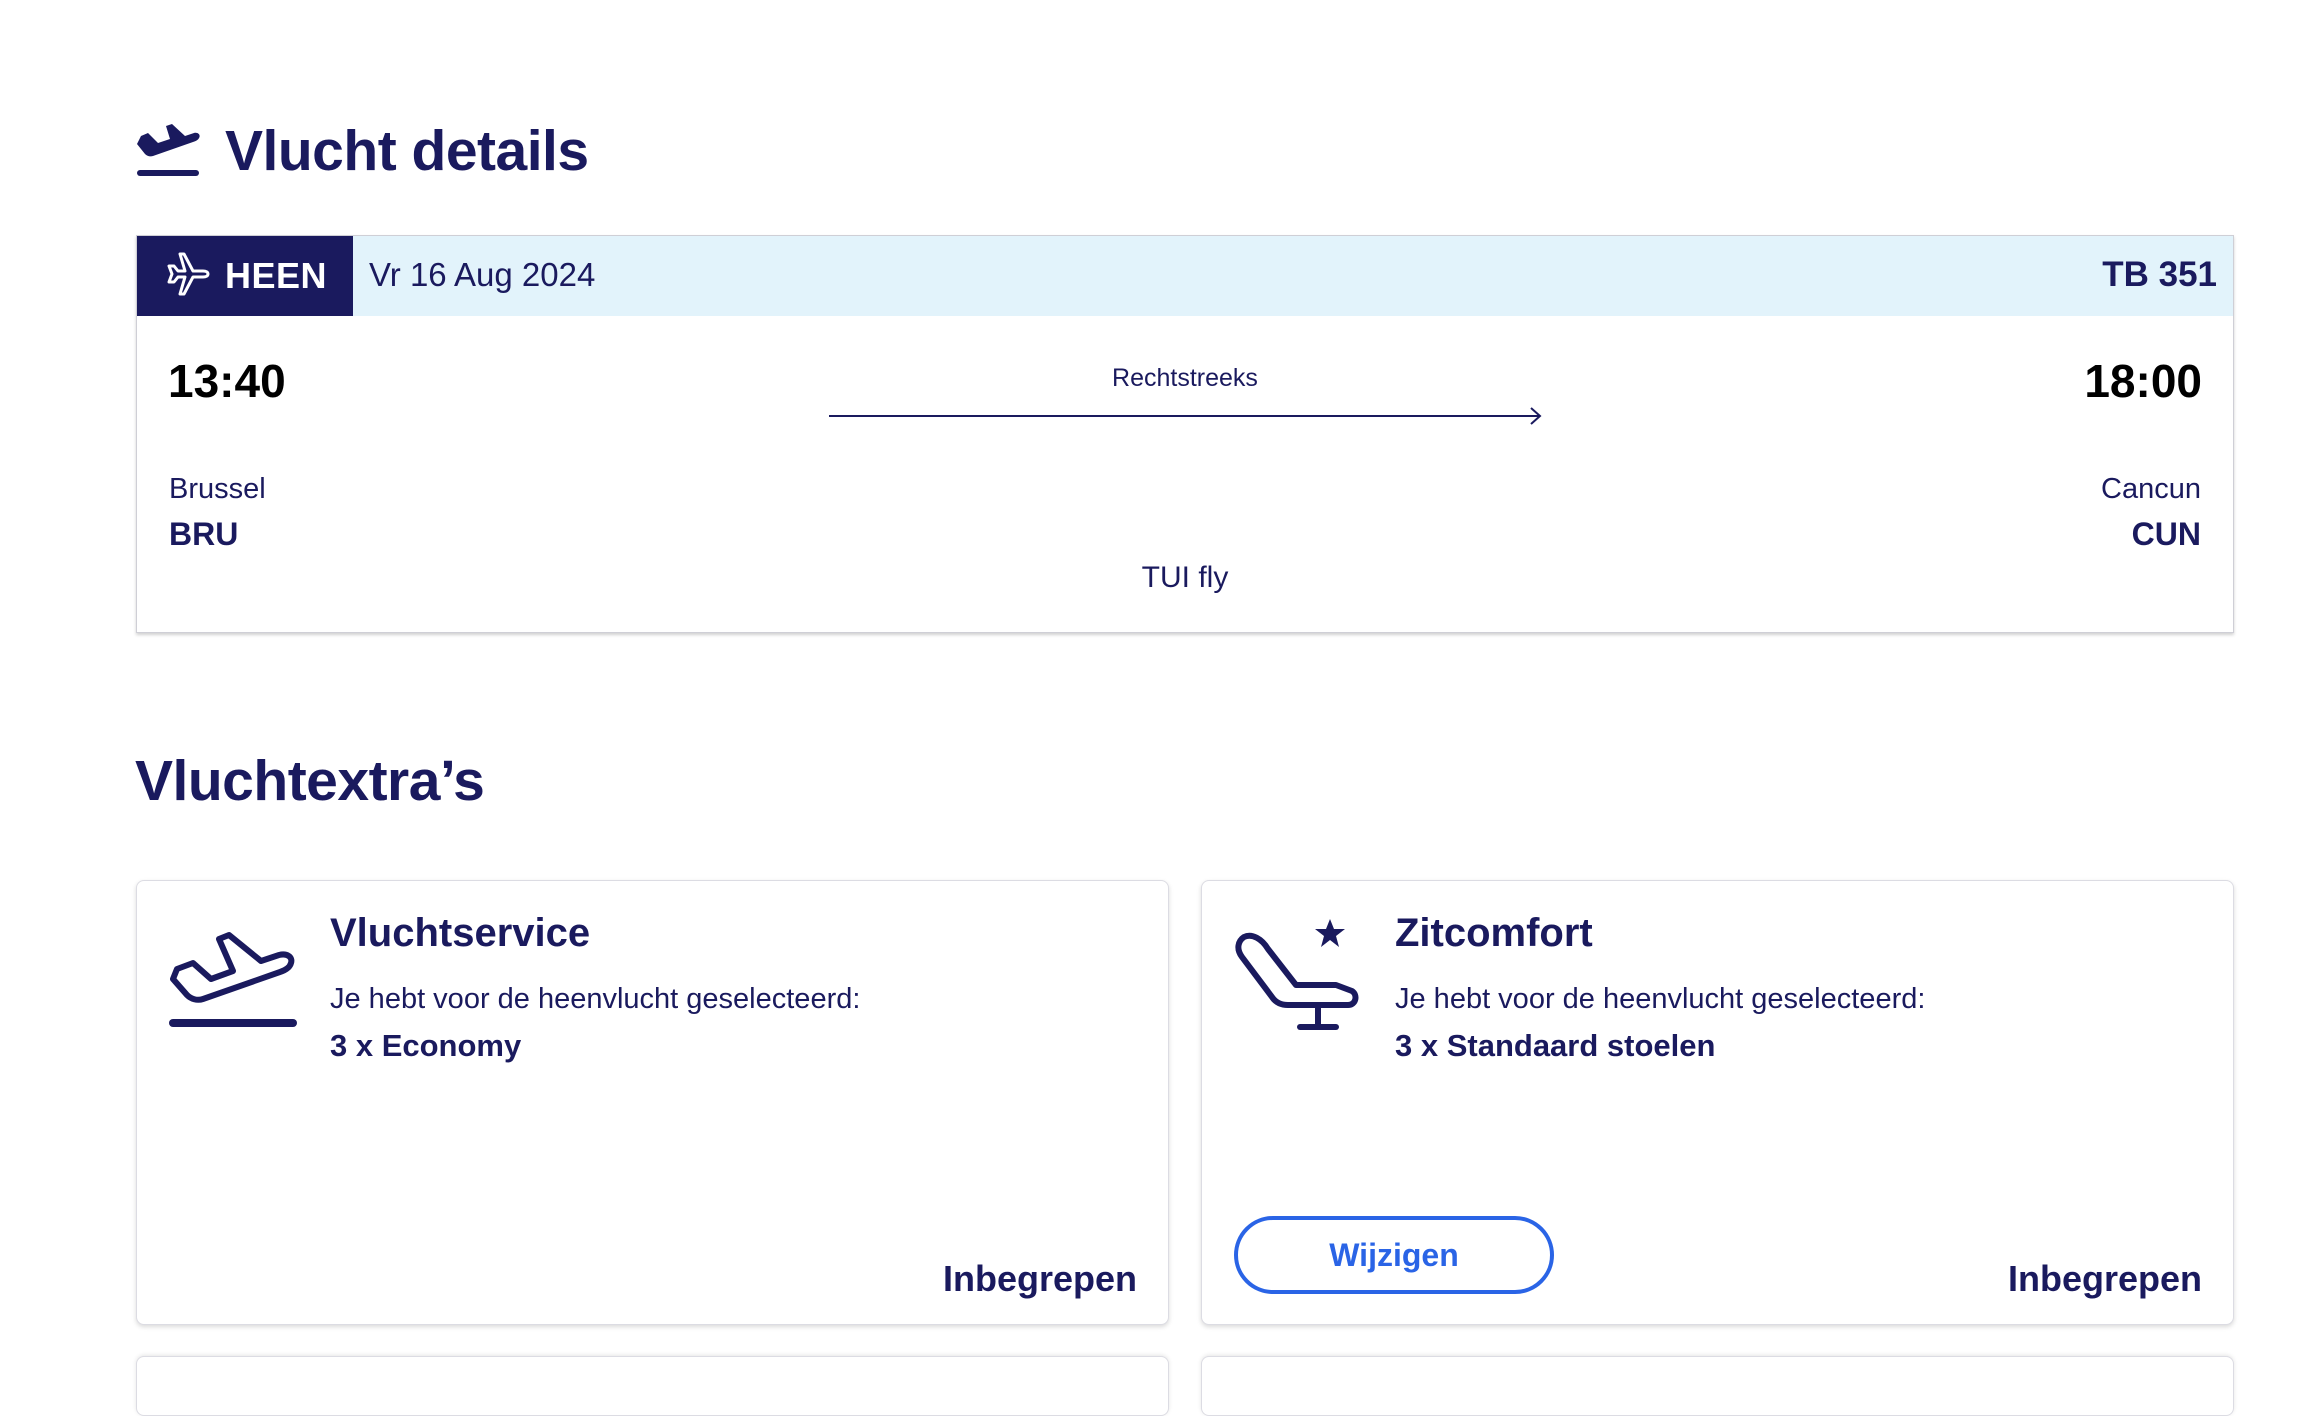 This screenshot has width=2322, height=1416. I want to click on route-type: Rechtstreeks, so click(1185, 378).